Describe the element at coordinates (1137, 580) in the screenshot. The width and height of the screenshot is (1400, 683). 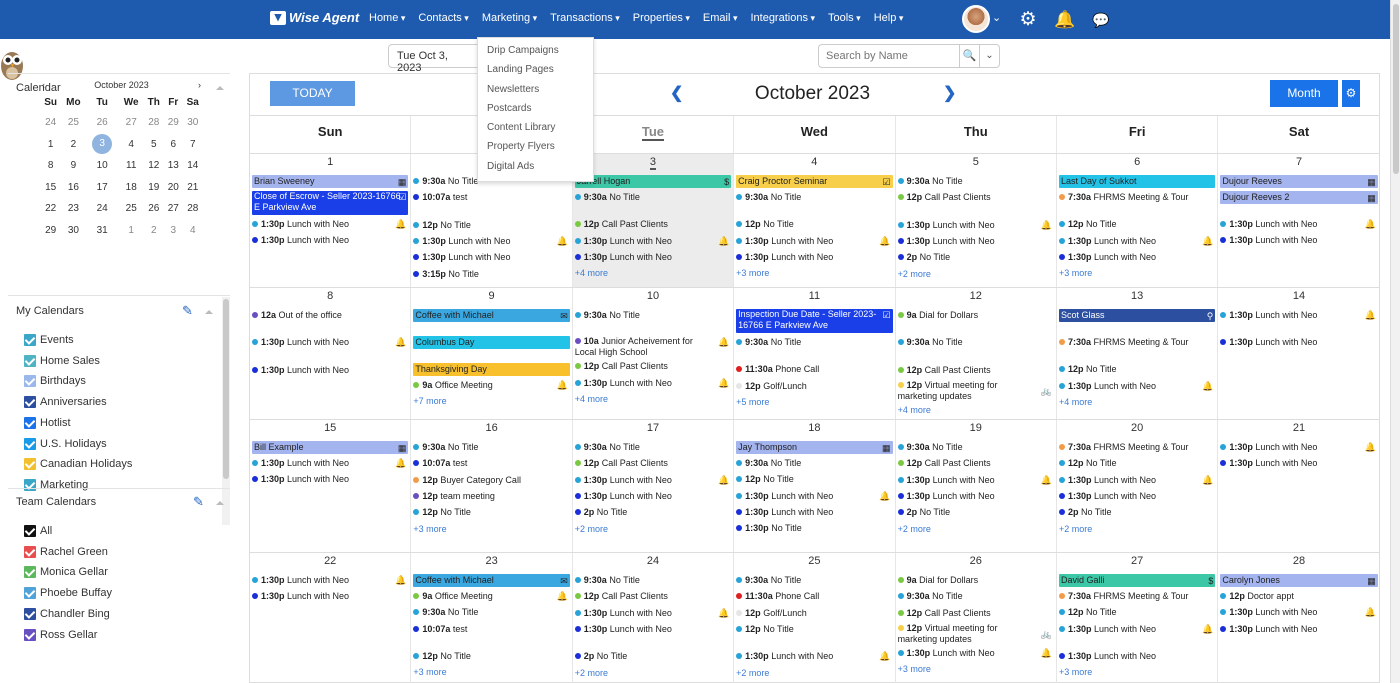
I see `all-day-event: David Galli $` at that location.